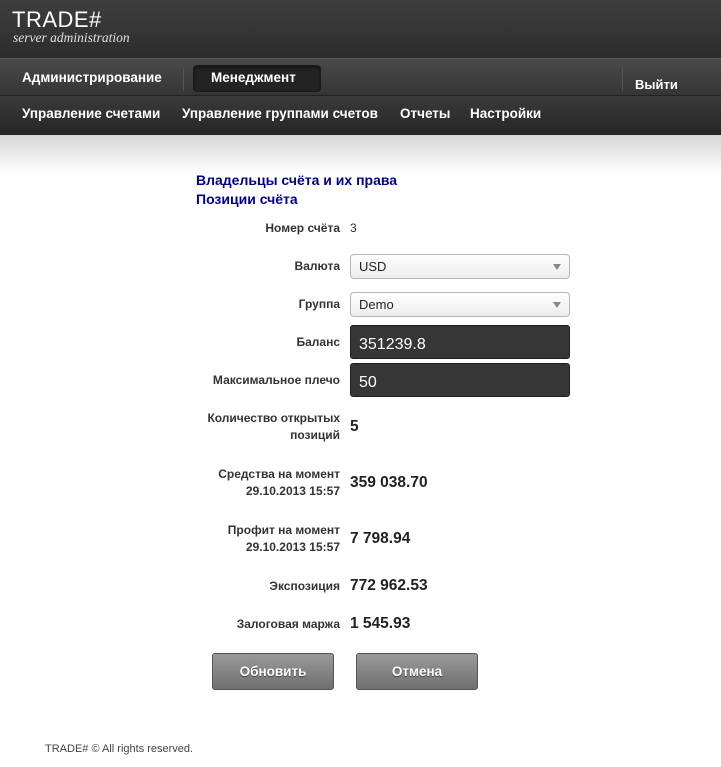 The height and width of the screenshot is (767, 721). I want to click on group-select-value: Demo, so click(376, 304).